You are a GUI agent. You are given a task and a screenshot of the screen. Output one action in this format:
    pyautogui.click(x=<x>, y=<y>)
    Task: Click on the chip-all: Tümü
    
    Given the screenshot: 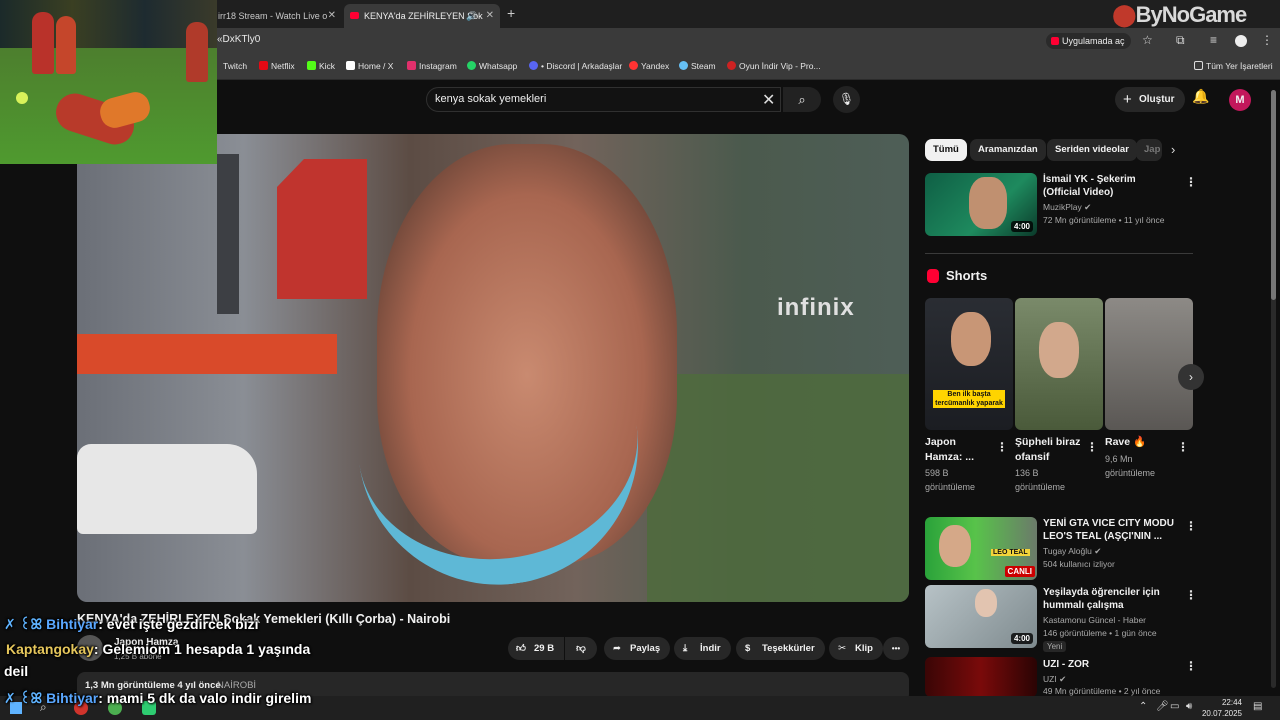 What is the action you would take?
    pyautogui.click(x=946, y=150)
    